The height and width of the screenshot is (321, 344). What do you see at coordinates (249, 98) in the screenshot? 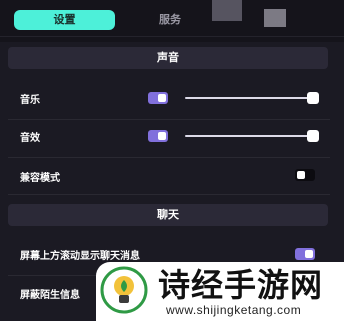
I see `music-slider-track` at bounding box center [249, 98].